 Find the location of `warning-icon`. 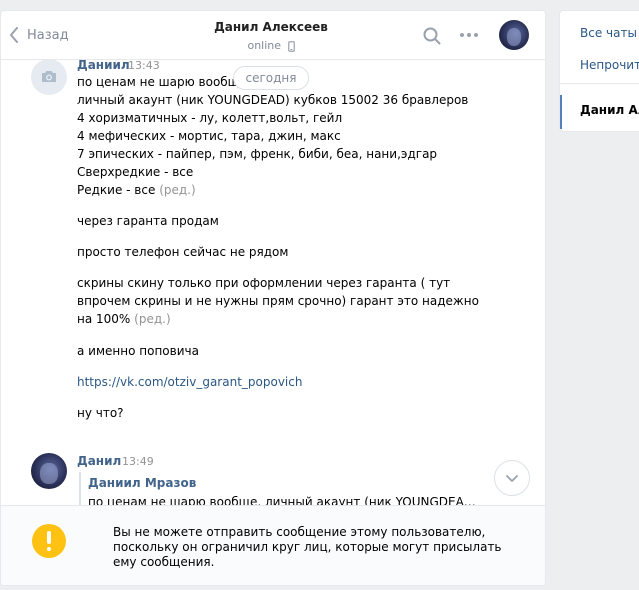

warning-icon is located at coordinates (49, 541).